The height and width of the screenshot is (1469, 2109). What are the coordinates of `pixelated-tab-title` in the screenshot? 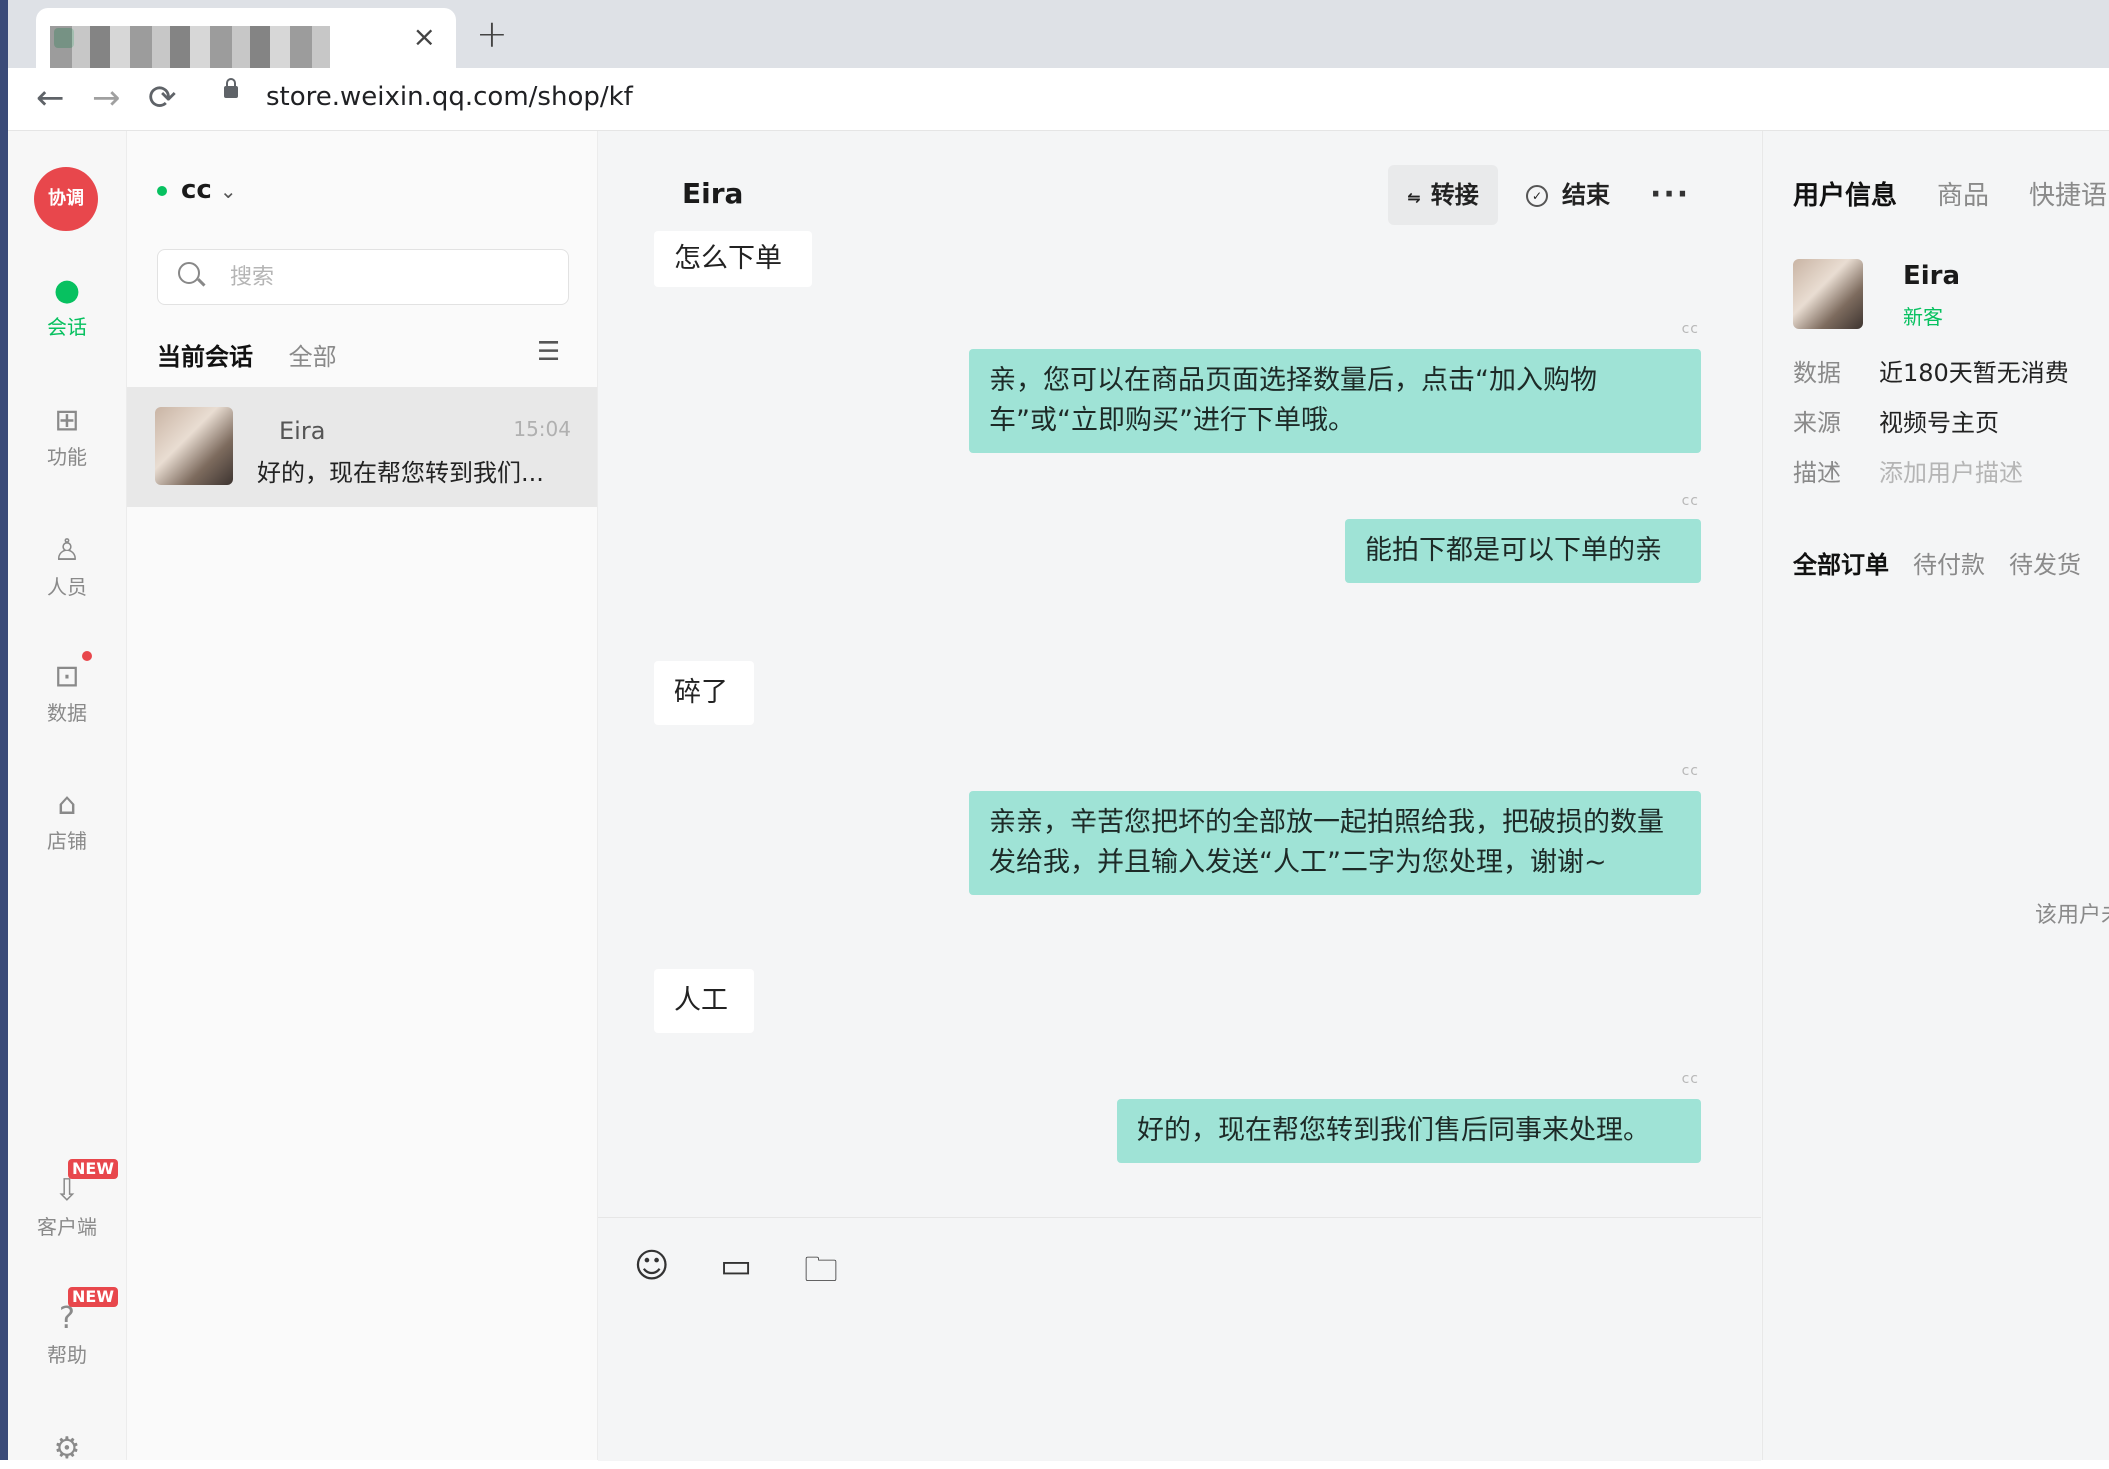 It's located at (190, 50).